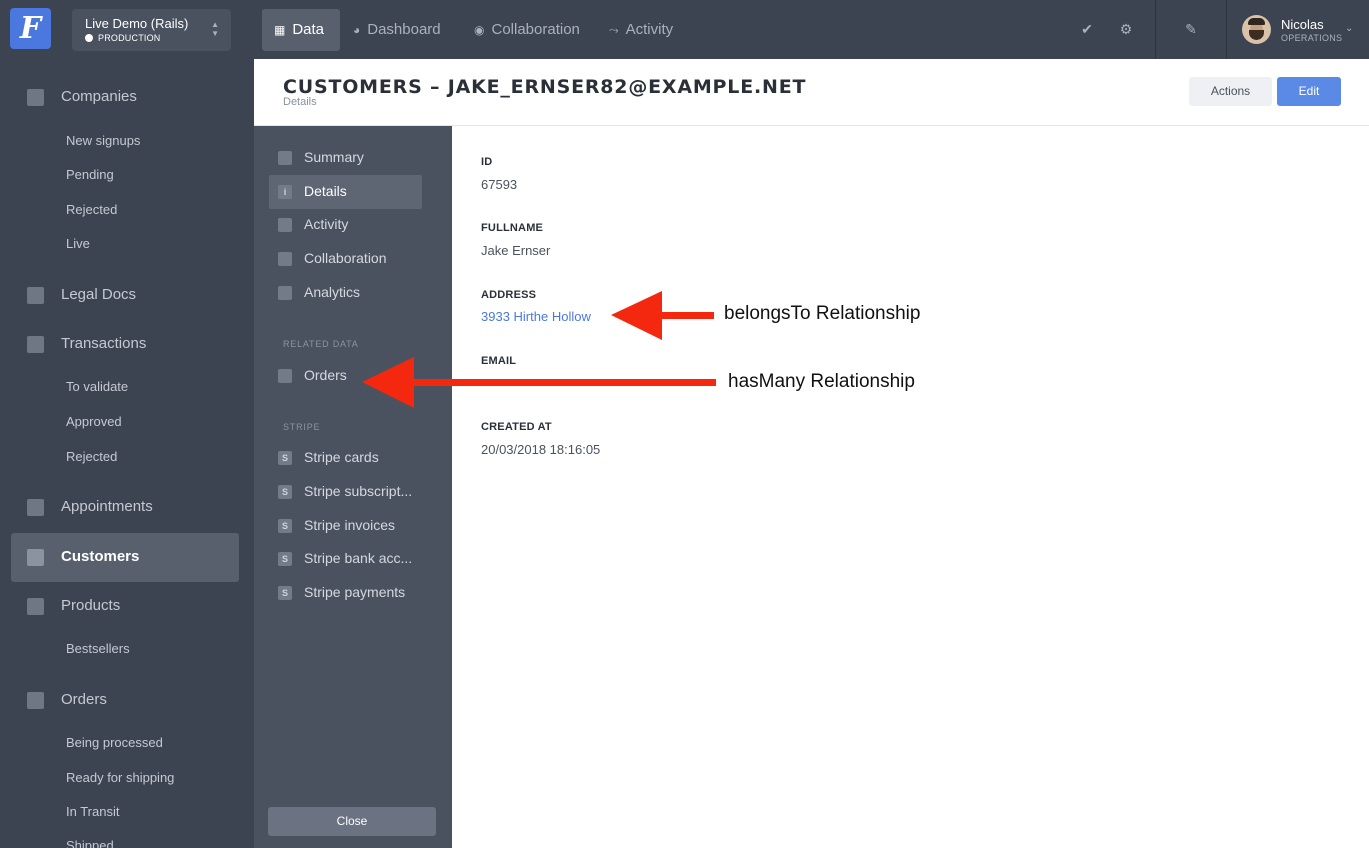  I want to click on belongs-to-annotation: belongsTo Relationship, so click(822, 313).